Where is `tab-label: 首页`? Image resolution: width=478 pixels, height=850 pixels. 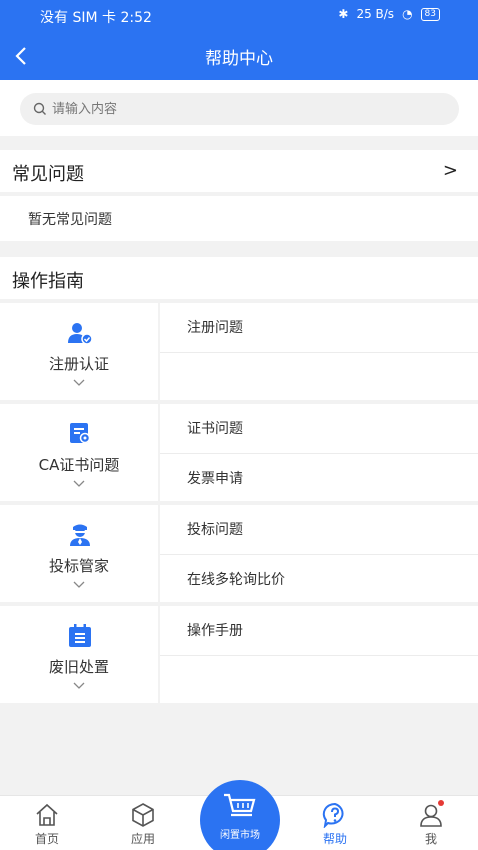 tab-label: 首页 is located at coordinates (46, 839).